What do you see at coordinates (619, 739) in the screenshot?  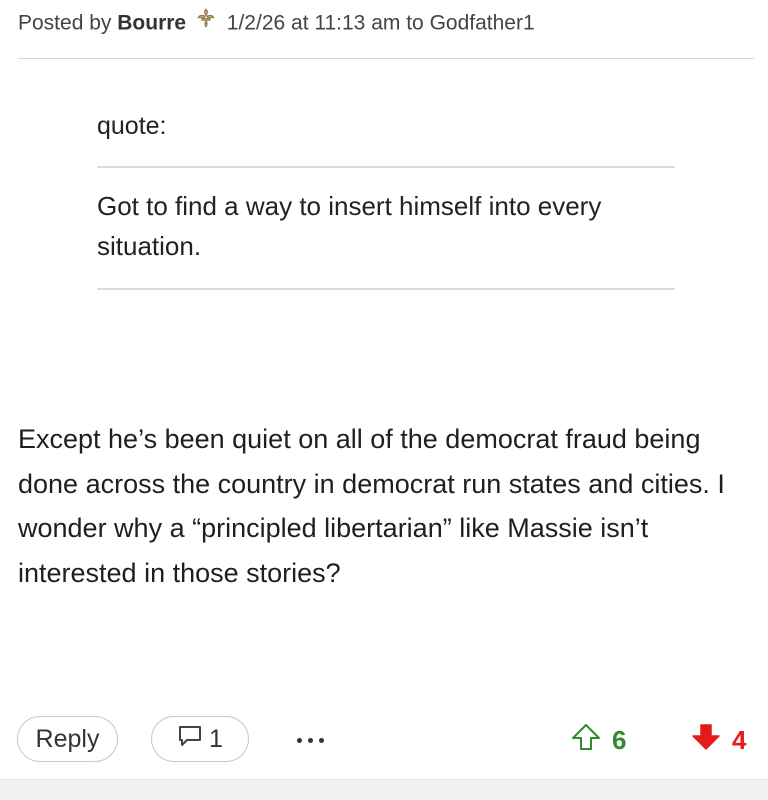 I see `upvote-count: 6` at bounding box center [619, 739].